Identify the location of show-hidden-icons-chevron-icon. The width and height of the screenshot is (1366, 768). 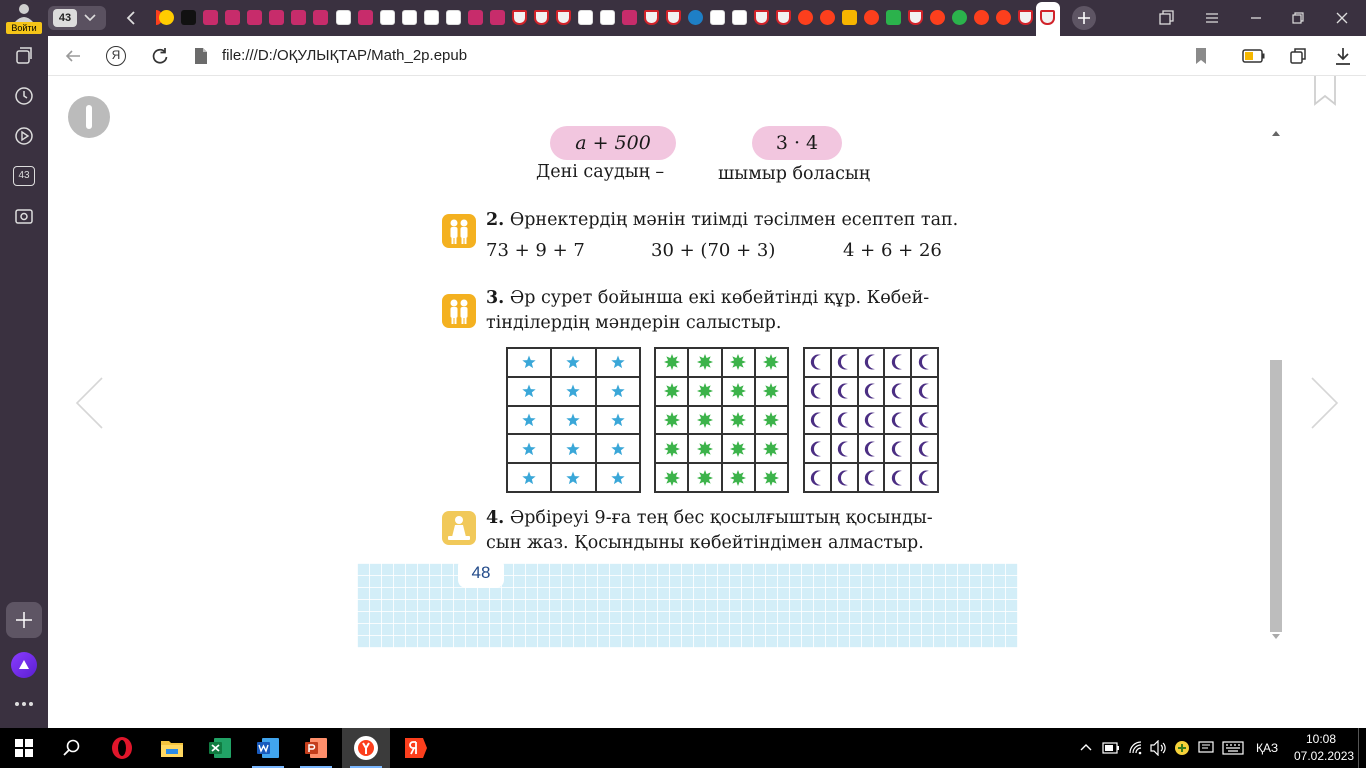
(1086, 747).